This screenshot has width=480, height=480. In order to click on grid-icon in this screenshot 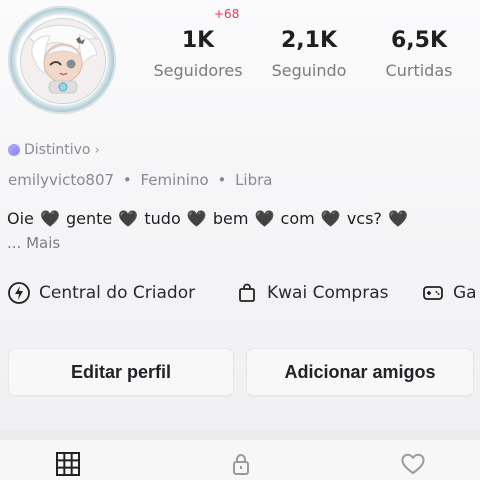, I will do `click(68, 464)`.